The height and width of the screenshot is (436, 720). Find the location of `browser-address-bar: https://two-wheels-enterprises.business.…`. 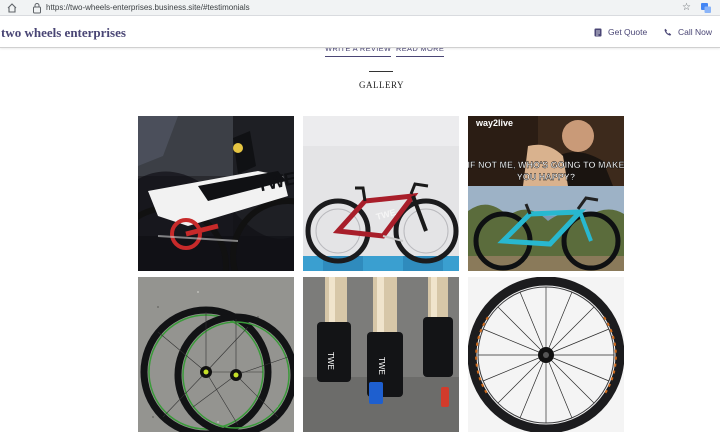

browser-address-bar: https://two-wheels-enterprises.business.… is located at coordinates (360, 8).